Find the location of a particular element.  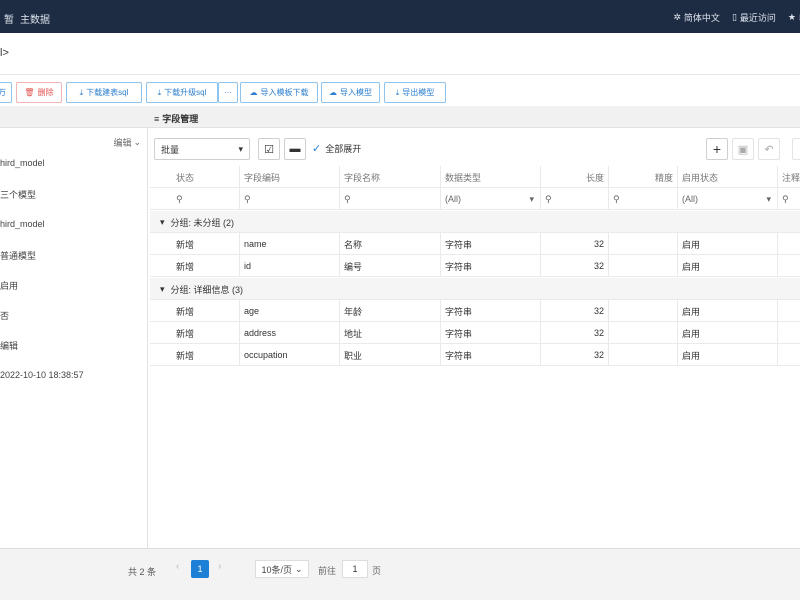

download-table-sql-button: ⤓ 下载建表sql is located at coordinates (104, 92).